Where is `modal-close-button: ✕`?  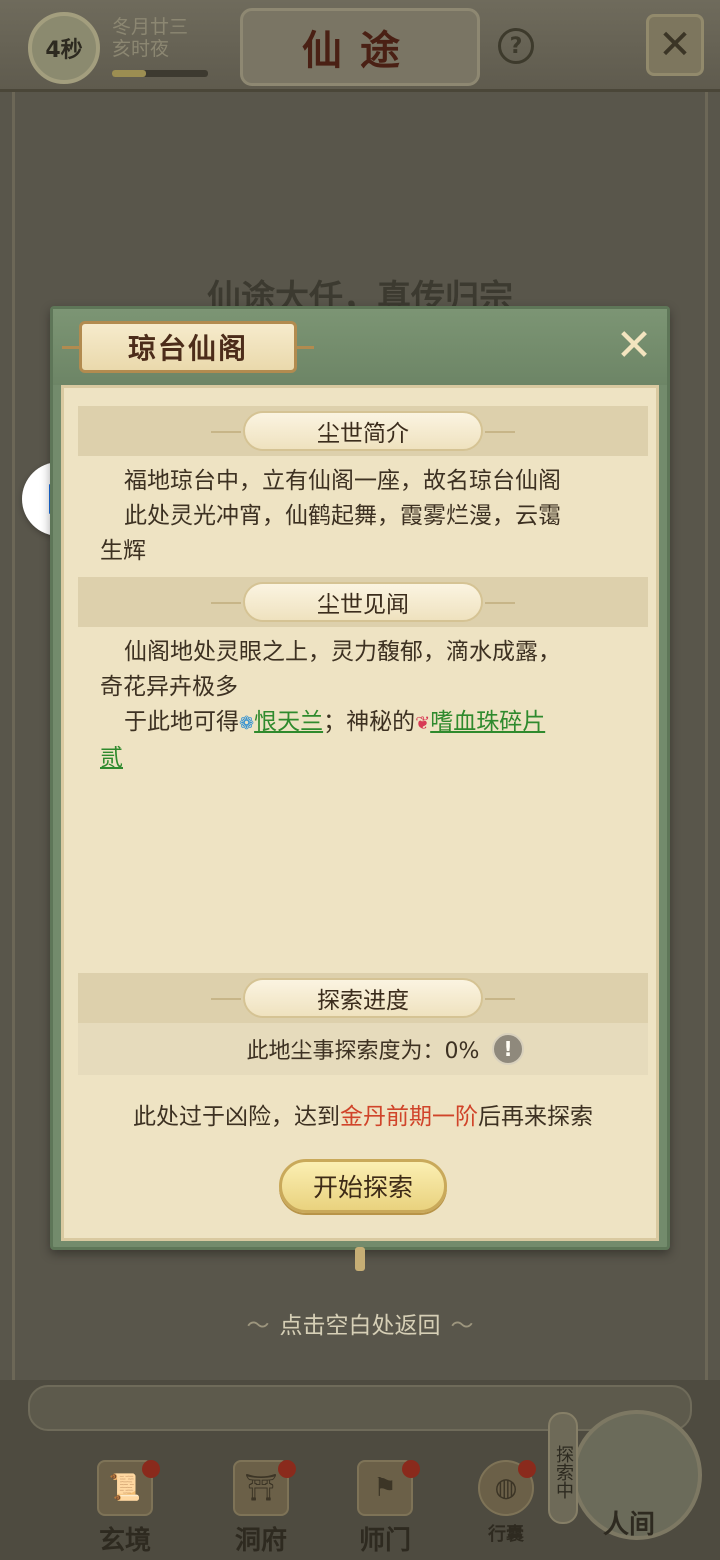 modal-close-button: ✕ is located at coordinates (634, 346).